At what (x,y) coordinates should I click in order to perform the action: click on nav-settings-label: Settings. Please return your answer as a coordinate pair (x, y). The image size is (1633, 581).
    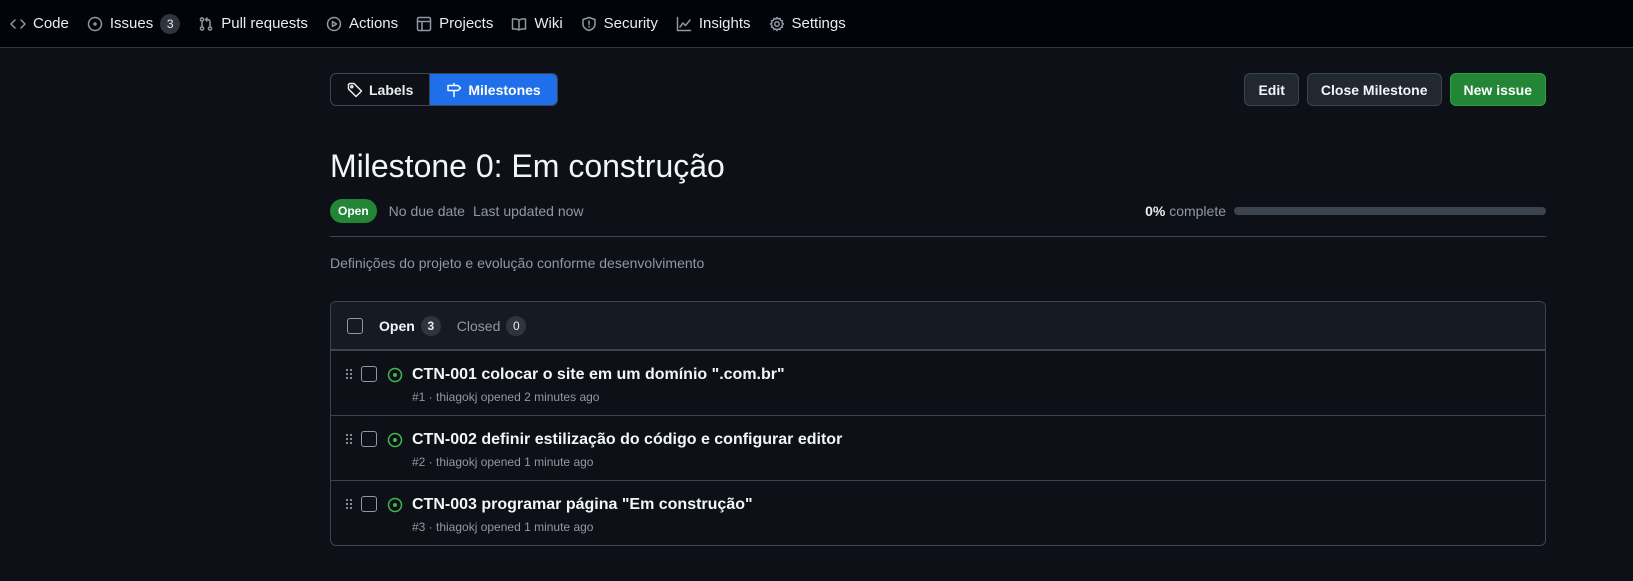
    Looking at the image, I should click on (818, 23).